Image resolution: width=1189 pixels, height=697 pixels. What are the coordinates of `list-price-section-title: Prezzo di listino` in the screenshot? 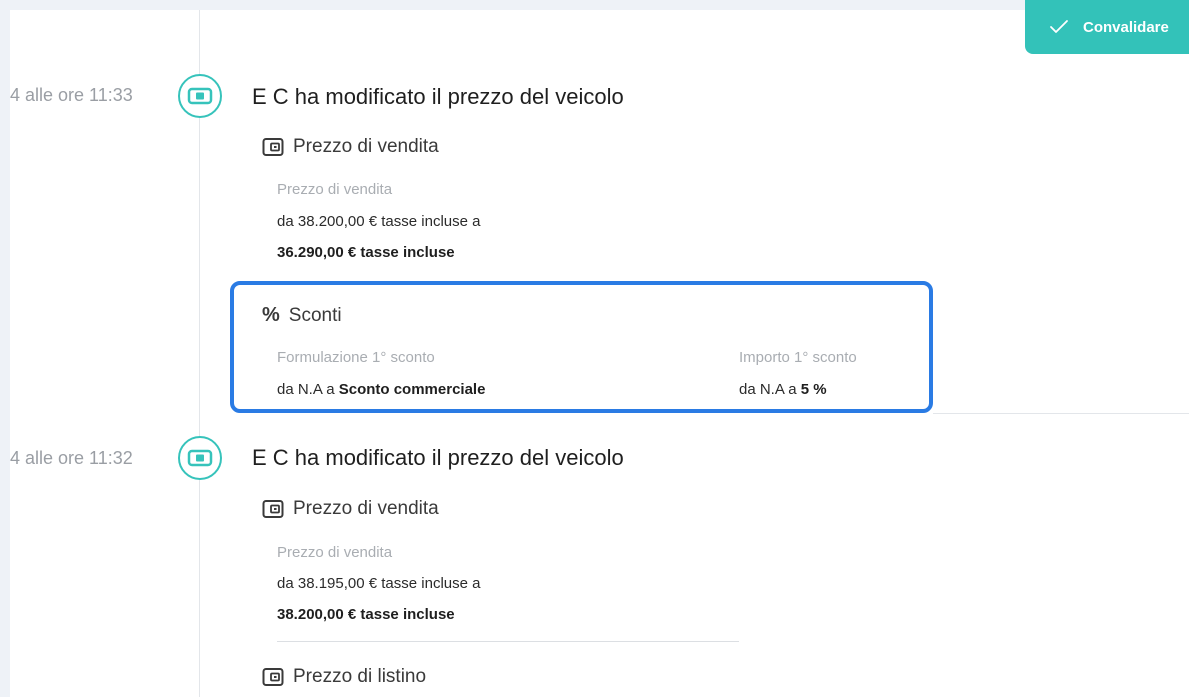 It's located at (344, 677).